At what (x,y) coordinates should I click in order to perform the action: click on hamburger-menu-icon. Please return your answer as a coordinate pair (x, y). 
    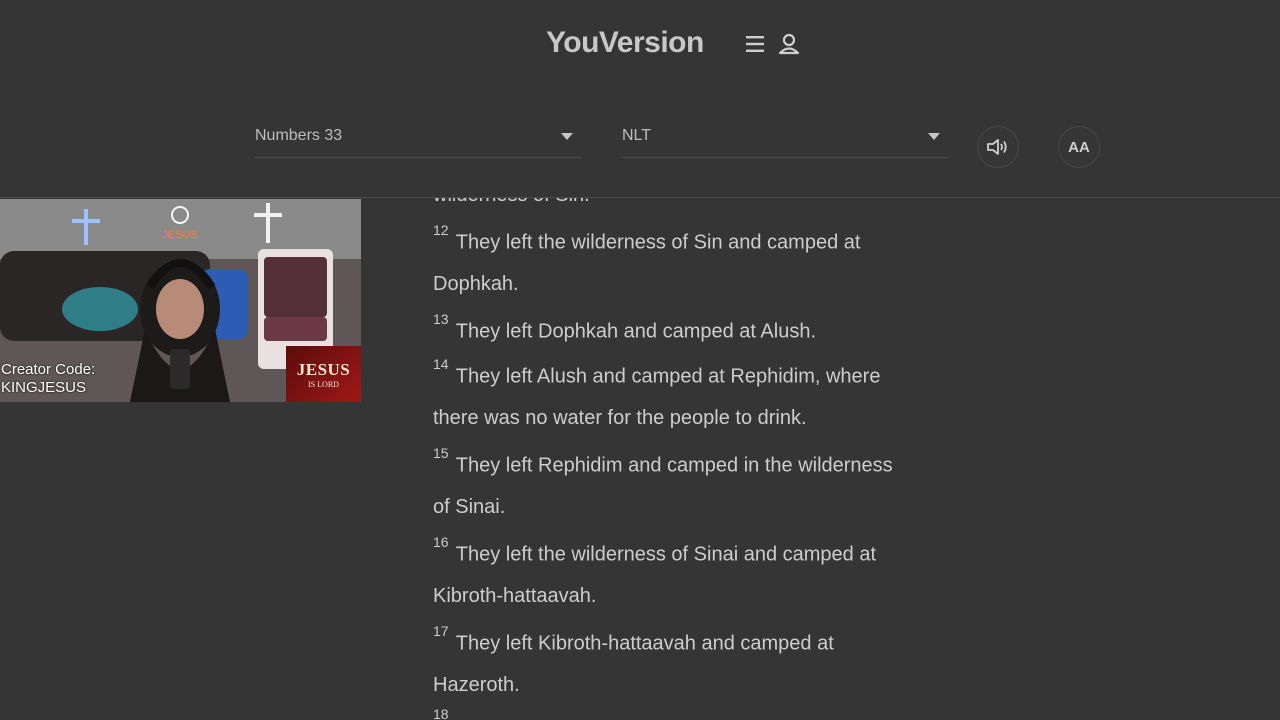
    Looking at the image, I should click on (755, 44).